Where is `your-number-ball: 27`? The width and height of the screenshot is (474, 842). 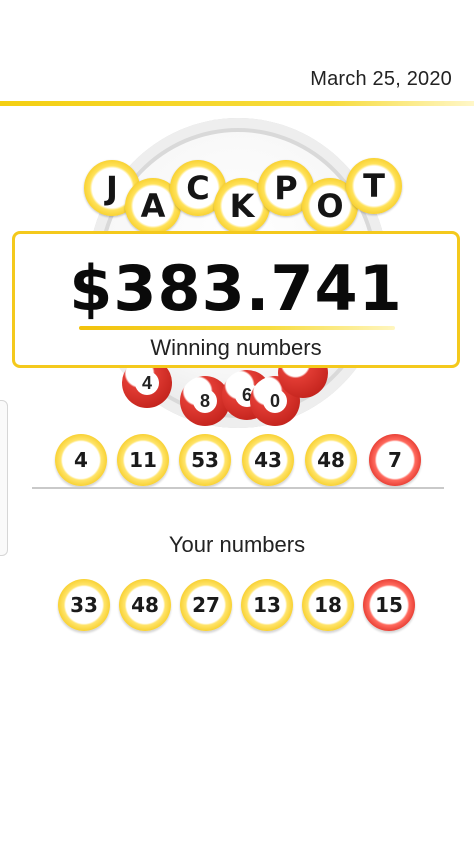 your-number-ball: 27 is located at coordinates (206, 605).